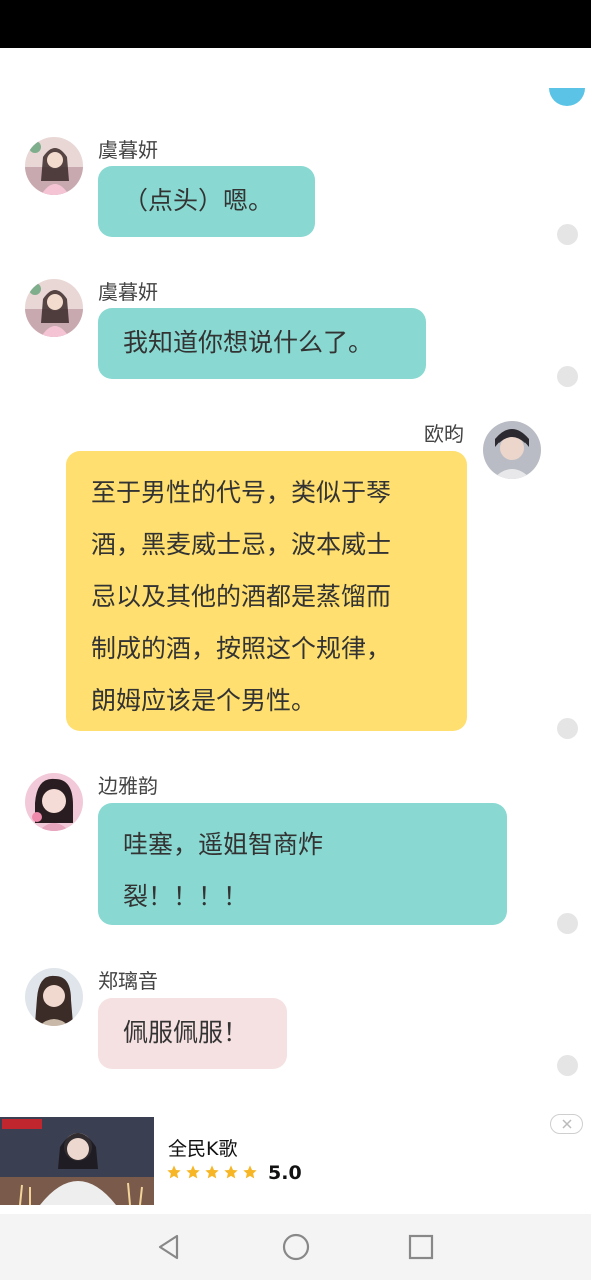  I want to click on recents-square-icon, so click(421, 1247).